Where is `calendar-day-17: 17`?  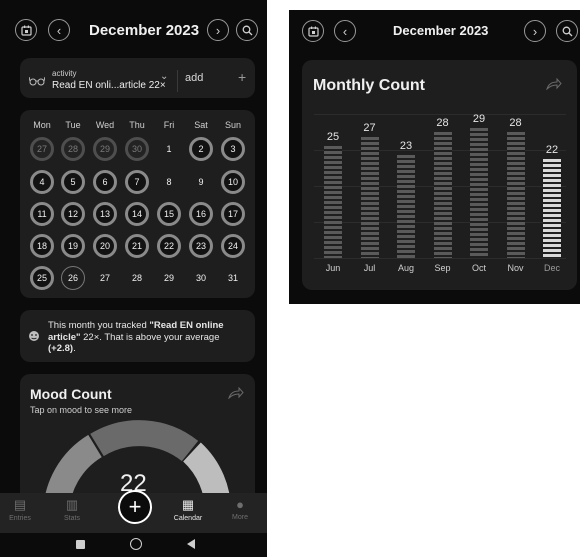 calendar-day-17: 17 is located at coordinates (233, 214).